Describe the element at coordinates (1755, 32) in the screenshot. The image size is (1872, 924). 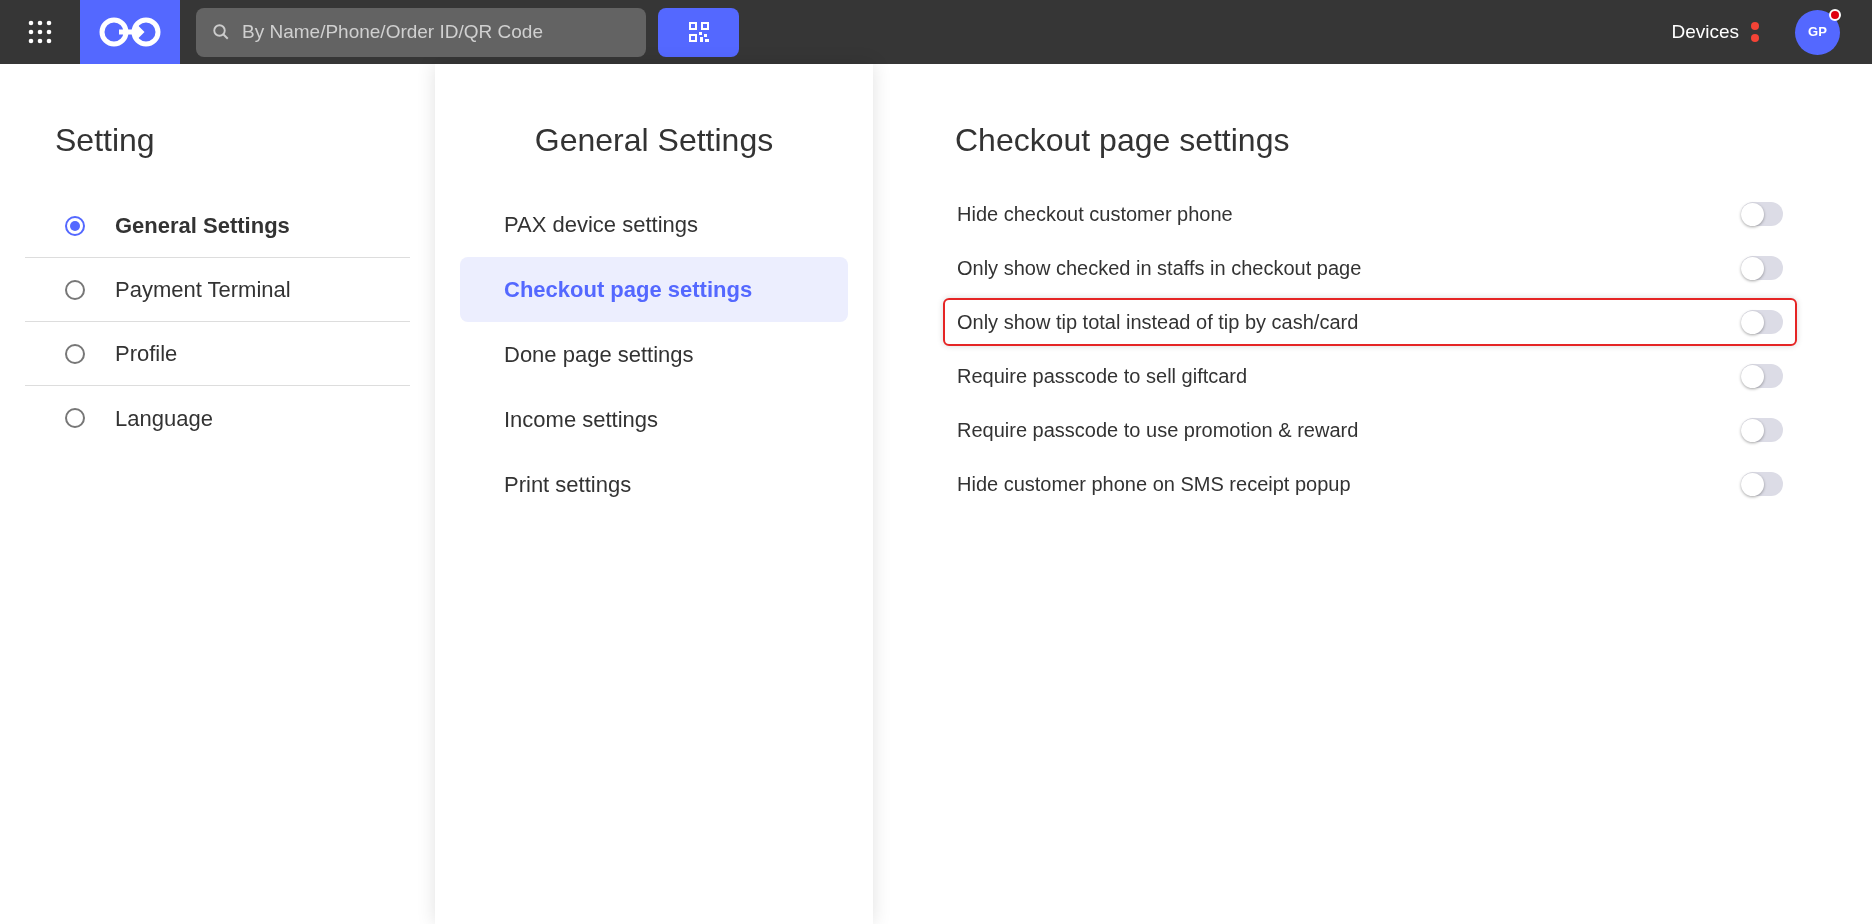
I see `dots-status-icon` at that location.